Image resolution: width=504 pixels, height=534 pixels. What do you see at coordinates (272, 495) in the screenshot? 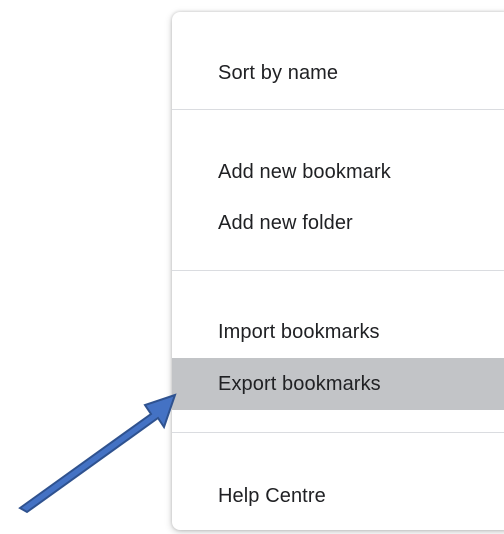
I see `menu-item-label: Help Centre` at bounding box center [272, 495].